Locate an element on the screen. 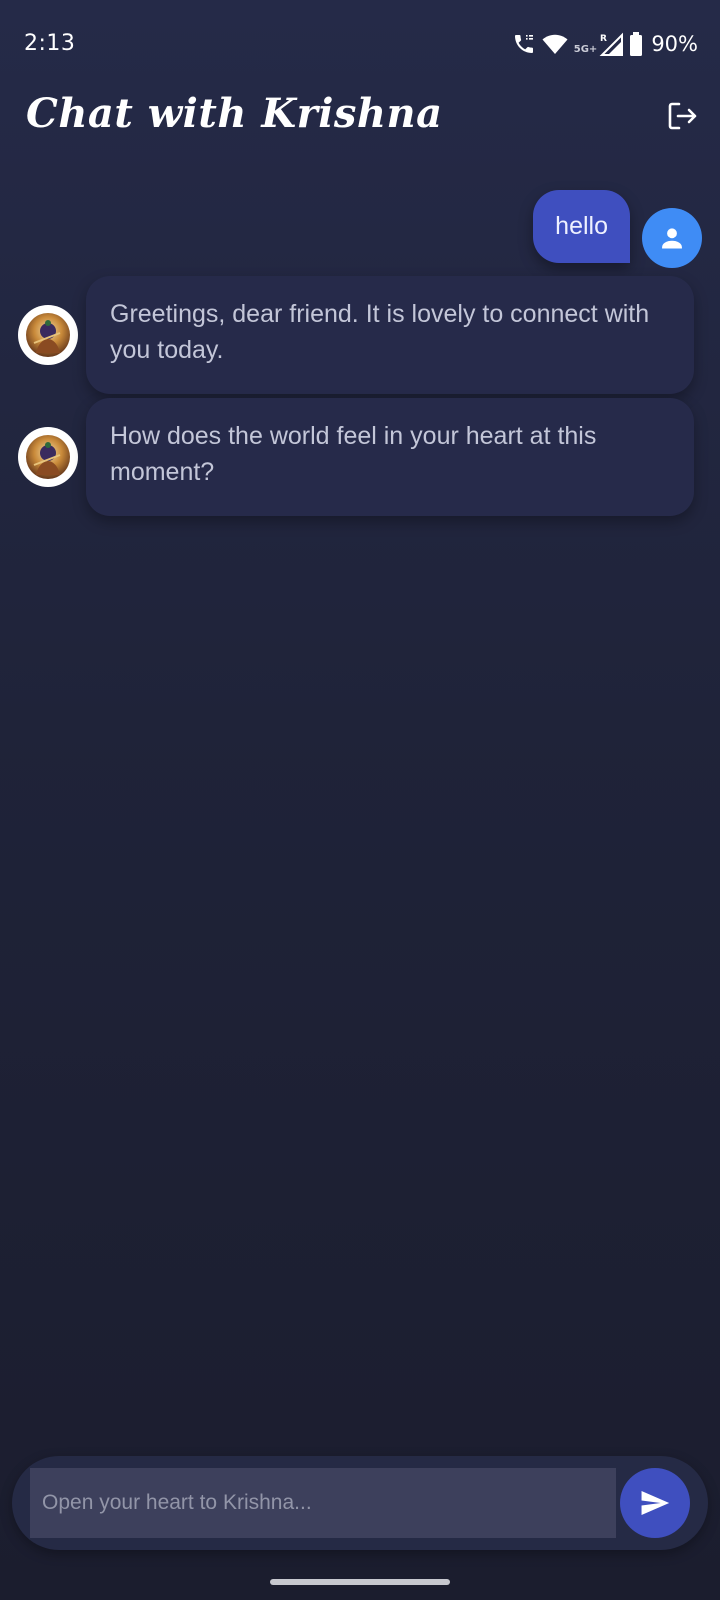 This screenshot has height=1600, width=720. logout-icon is located at coordinates (682, 116).